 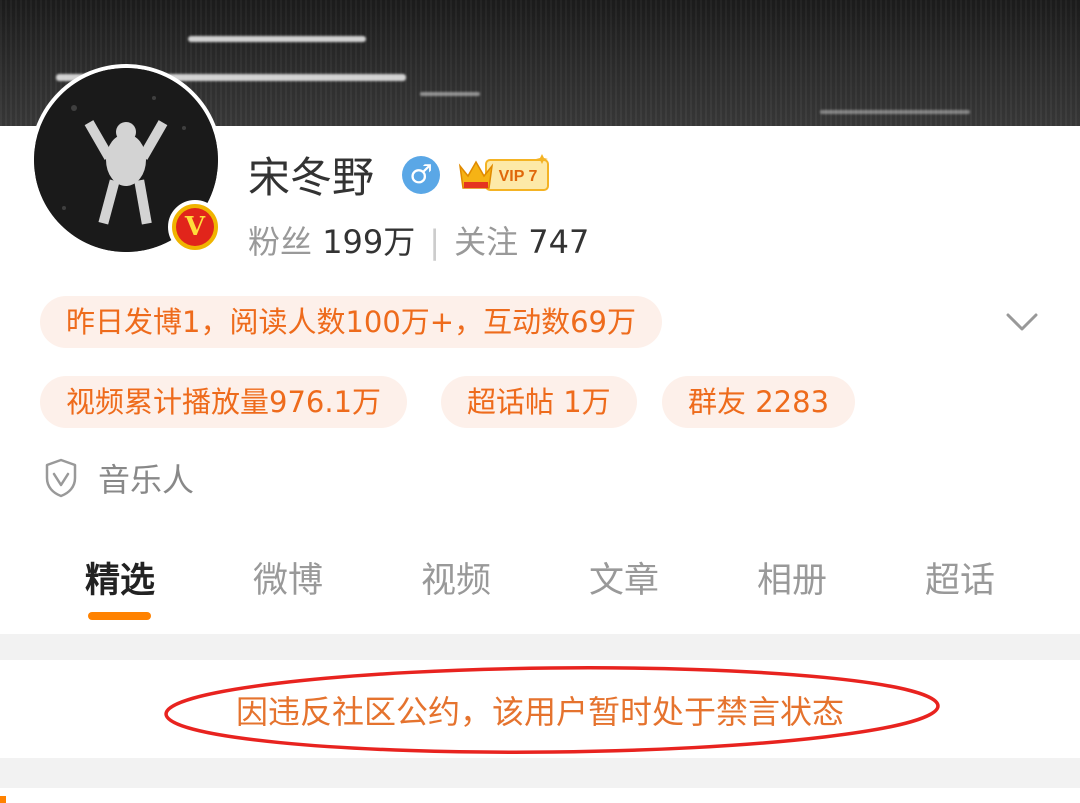 I want to click on profile-tab-bar: 精选 微博 视频 文章 相册 超话, so click(x=540, y=585).